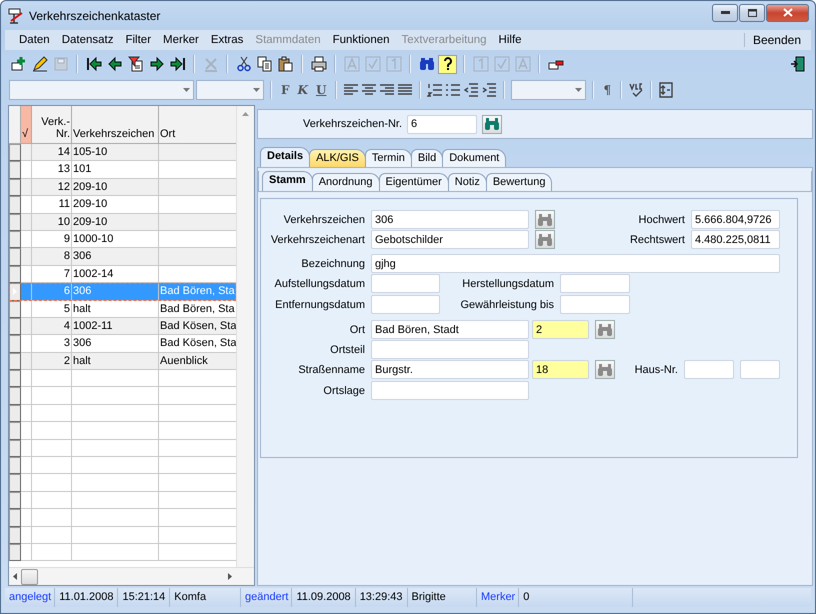 The height and width of the screenshot is (614, 816). Describe the element at coordinates (114, 64) in the screenshot. I see `left-arrow-icon` at that location.